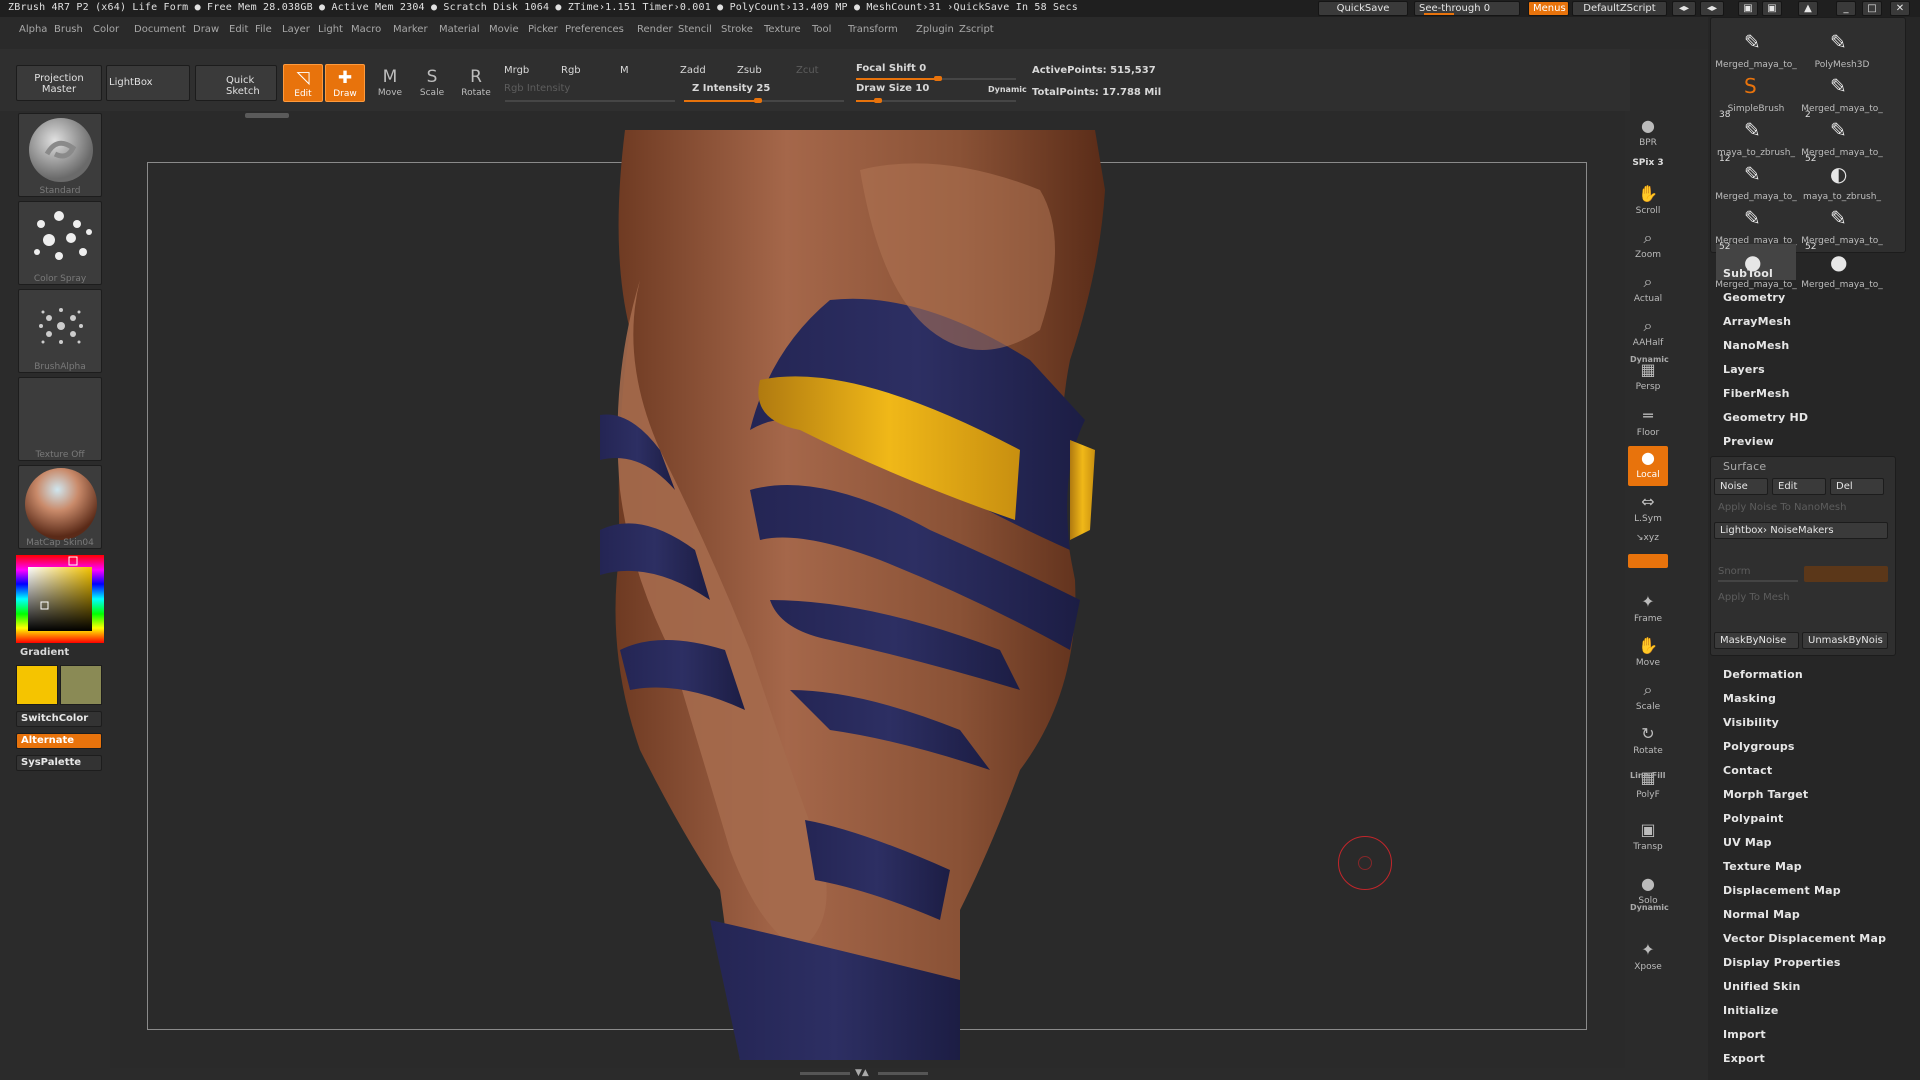  Describe the element at coordinates (1846, 574) in the screenshot. I see `noise-strength-slider` at that location.